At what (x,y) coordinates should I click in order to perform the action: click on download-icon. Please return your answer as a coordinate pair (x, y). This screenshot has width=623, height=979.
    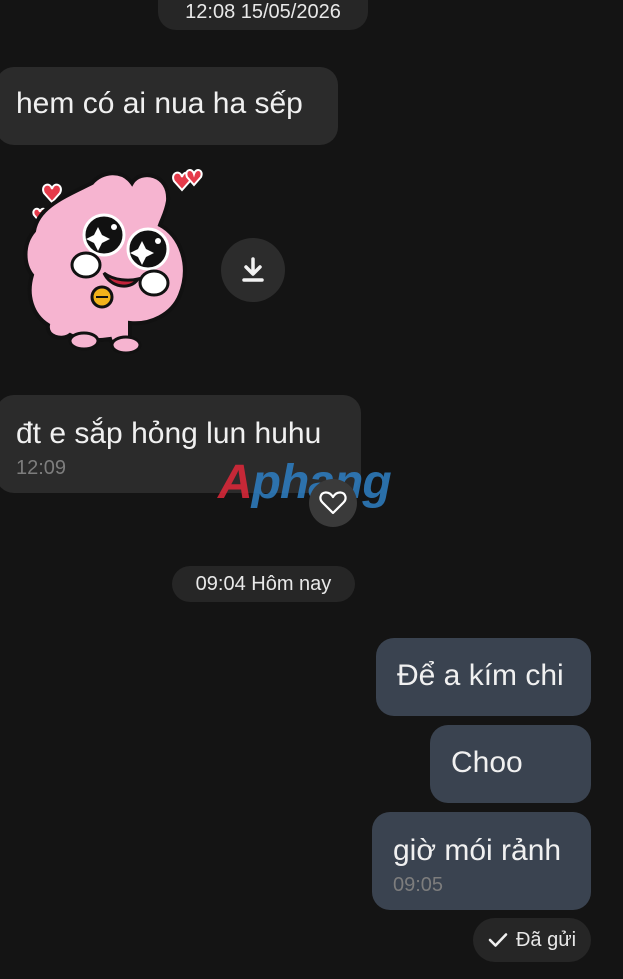
    Looking at the image, I should click on (253, 269).